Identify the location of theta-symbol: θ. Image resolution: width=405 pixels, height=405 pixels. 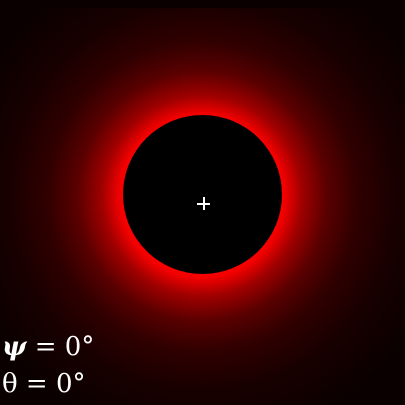
(10, 384).